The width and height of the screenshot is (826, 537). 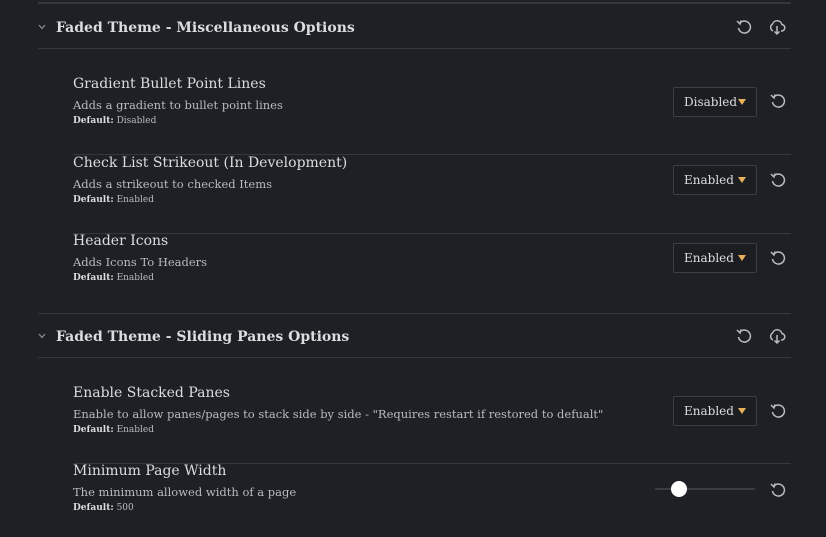 What do you see at coordinates (178, 105) in the screenshot?
I see `setting-description: Adds a gradient to bullet point lines` at bounding box center [178, 105].